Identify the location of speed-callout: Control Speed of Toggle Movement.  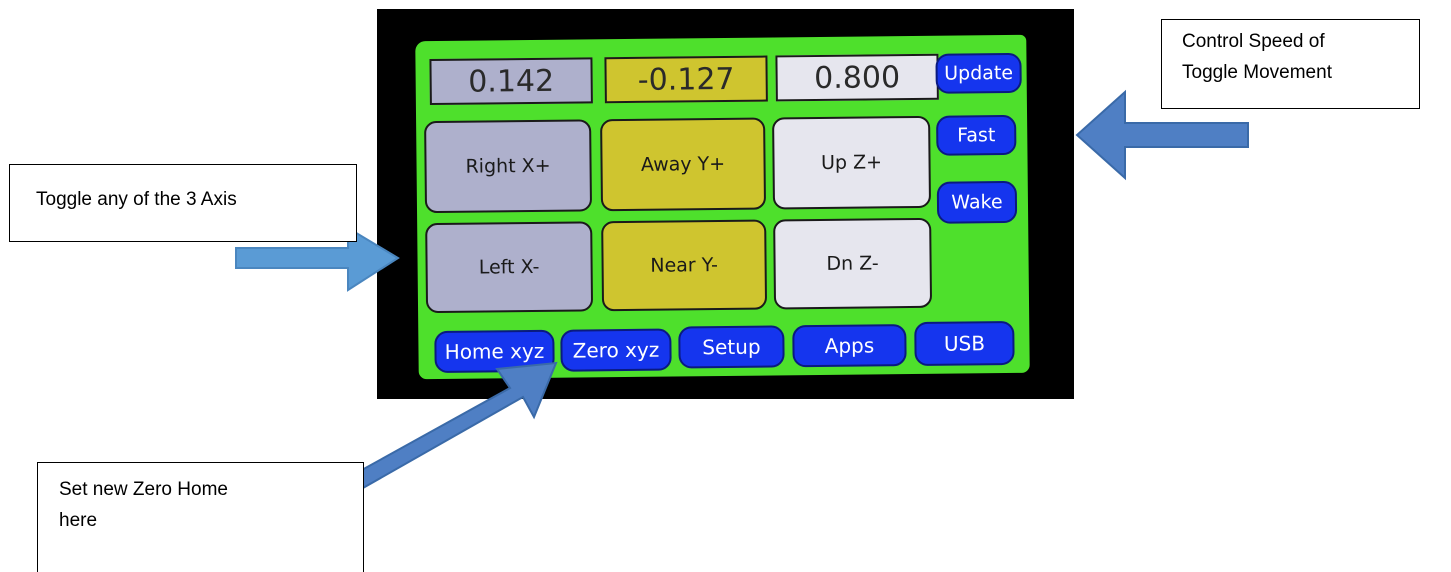
(1290, 64).